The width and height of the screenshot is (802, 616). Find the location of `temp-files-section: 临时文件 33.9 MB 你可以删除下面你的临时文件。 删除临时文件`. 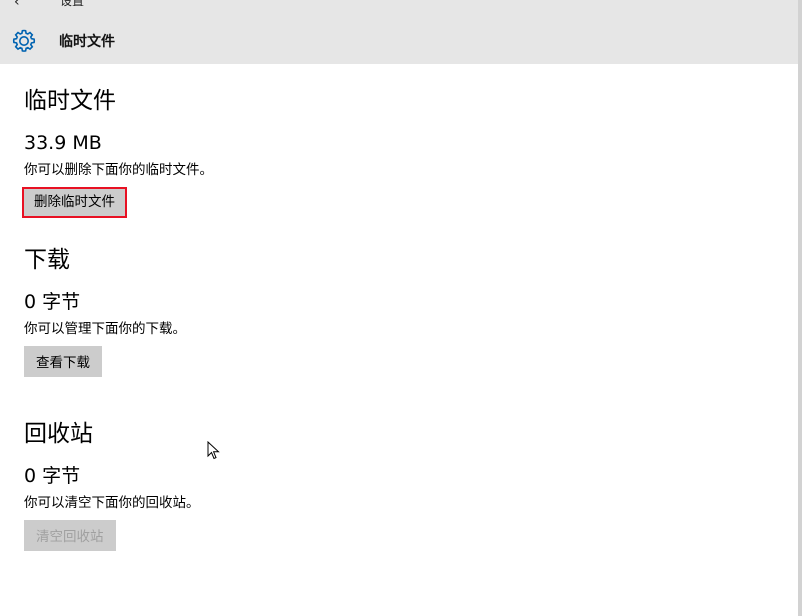

temp-files-section: 临时文件 33.9 MB 你可以删除下面你的临时文件。 删除临时文件 is located at coordinates (117, 152).